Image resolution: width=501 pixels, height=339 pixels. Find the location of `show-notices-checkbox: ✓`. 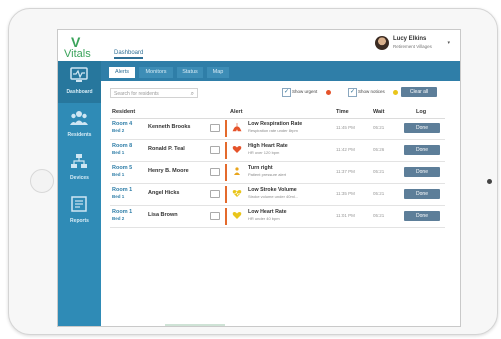

show-notices-checkbox: ✓ is located at coordinates (352, 92).